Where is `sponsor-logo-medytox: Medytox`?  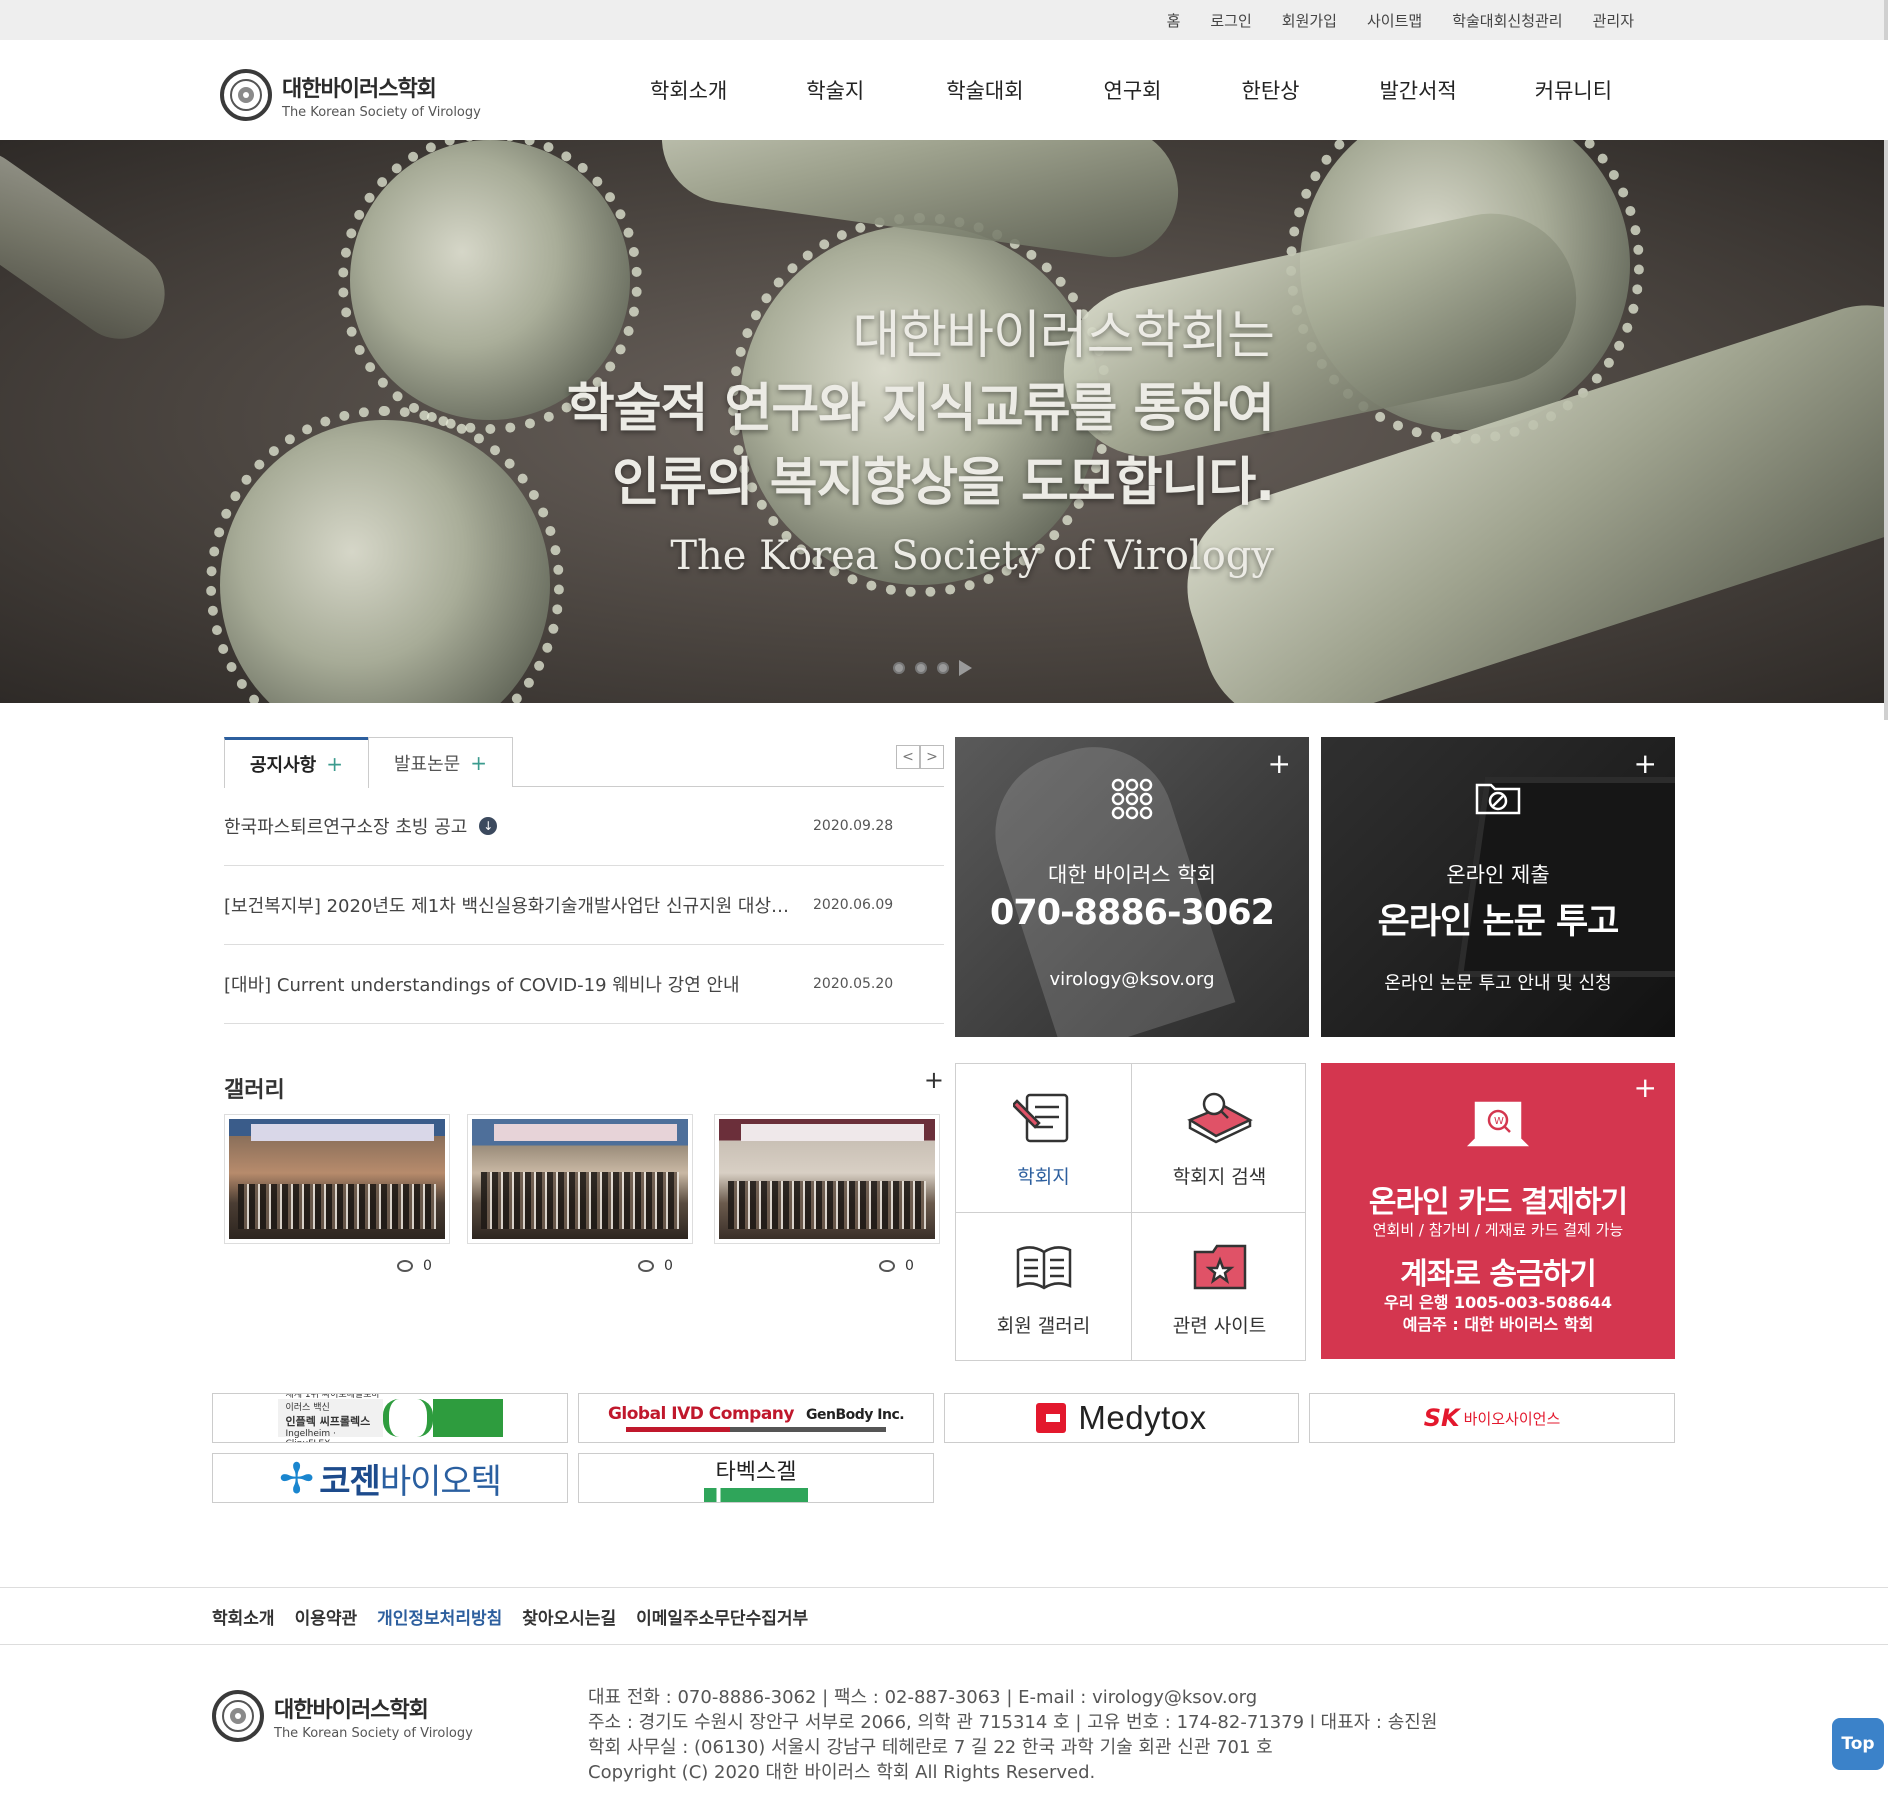
sponsor-logo-medytox: Medytox is located at coordinates (1121, 1418).